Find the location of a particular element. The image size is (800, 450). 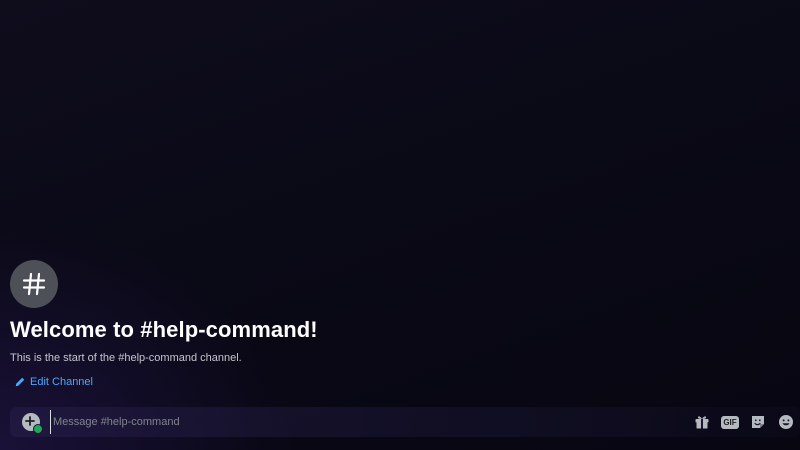

gif-button: GIF is located at coordinates (730, 422).